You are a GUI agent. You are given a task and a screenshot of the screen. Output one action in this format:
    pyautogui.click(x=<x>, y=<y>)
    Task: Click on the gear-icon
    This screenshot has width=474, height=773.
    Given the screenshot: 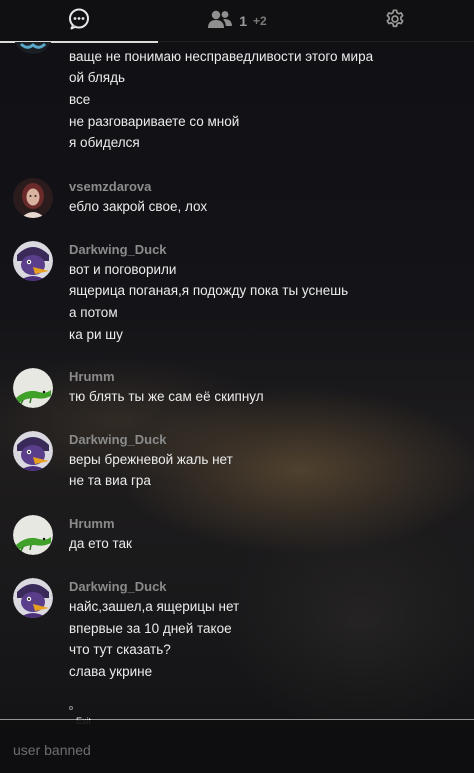 What is the action you would take?
    pyautogui.click(x=395, y=21)
    